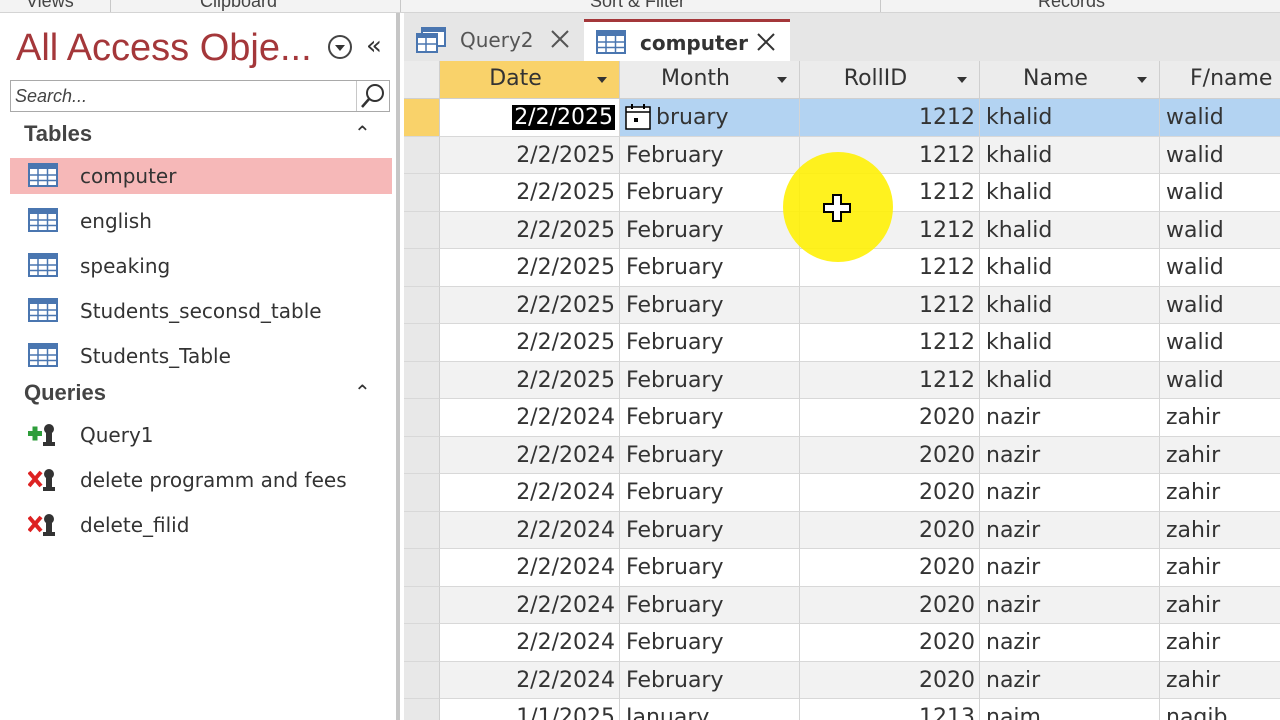  Describe the element at coordinates (493, 40) in the screenshot. I see `tab-query2: Query2` at that location.